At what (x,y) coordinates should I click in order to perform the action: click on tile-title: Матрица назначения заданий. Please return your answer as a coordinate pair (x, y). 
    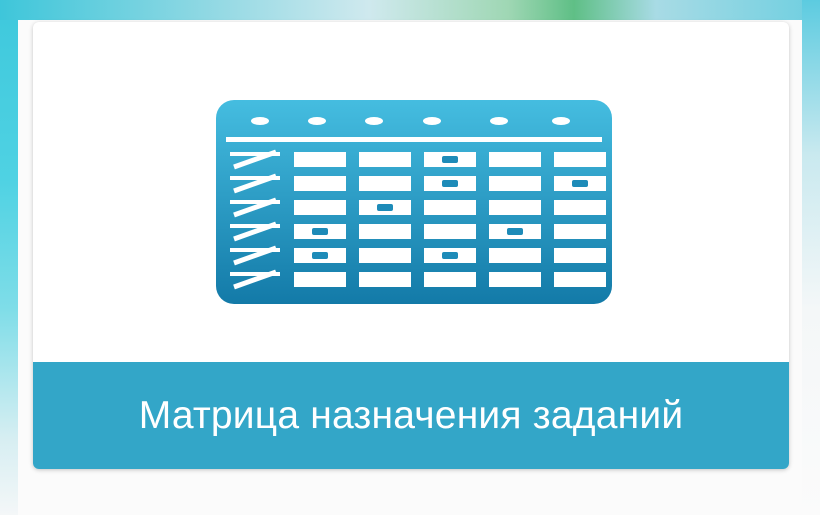
    Looking at the image, I should click on (411, 415).